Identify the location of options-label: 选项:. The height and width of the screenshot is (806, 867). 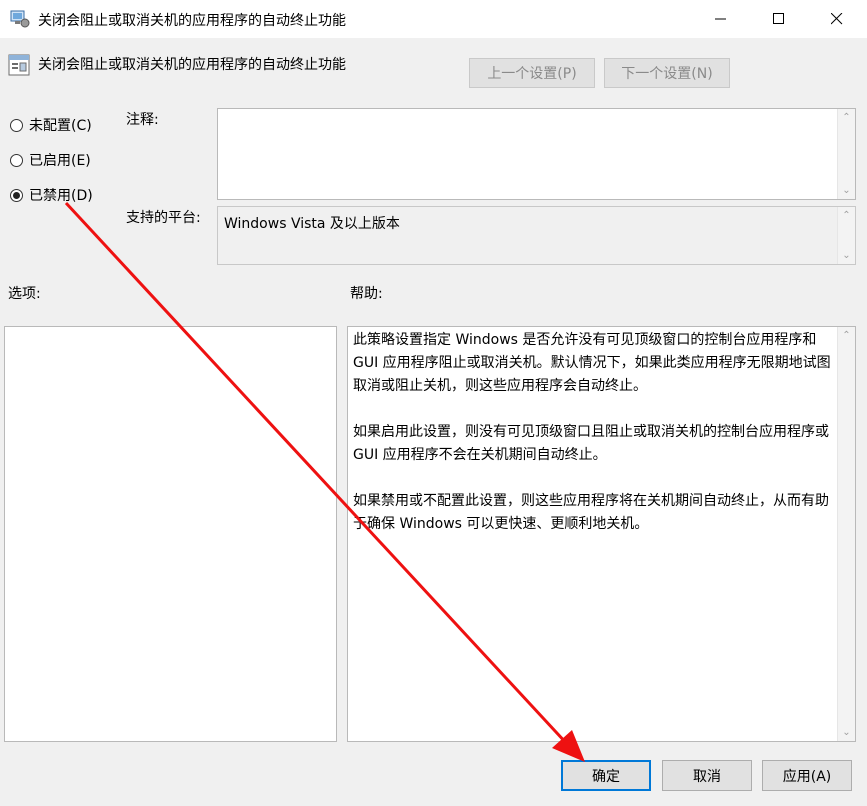
(24, 294).